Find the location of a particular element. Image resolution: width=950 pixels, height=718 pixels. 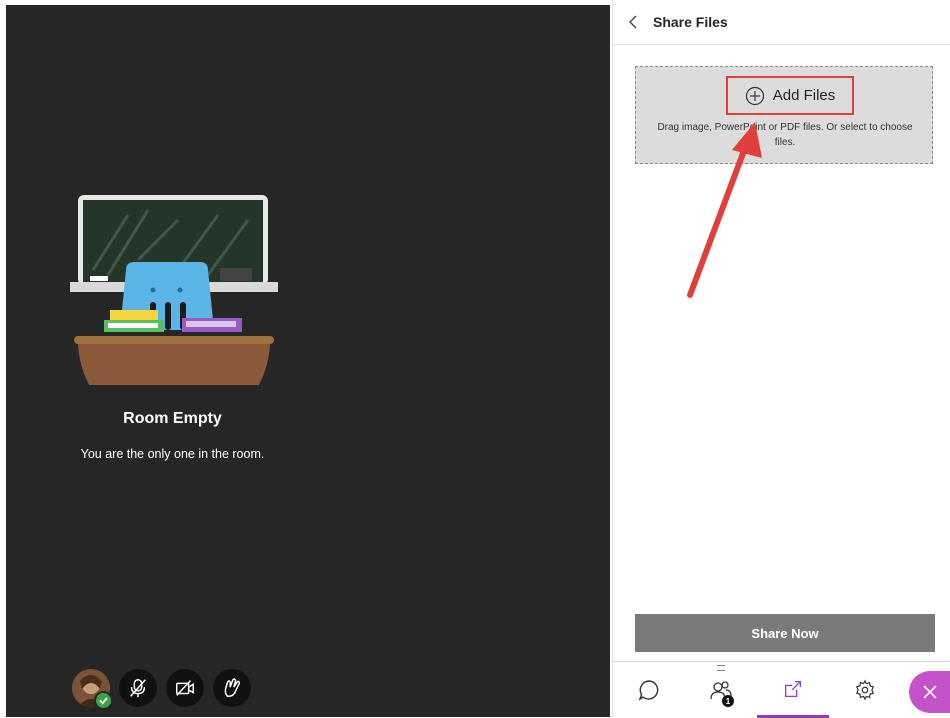

camera-toggle is located at coordinates (185, 688).